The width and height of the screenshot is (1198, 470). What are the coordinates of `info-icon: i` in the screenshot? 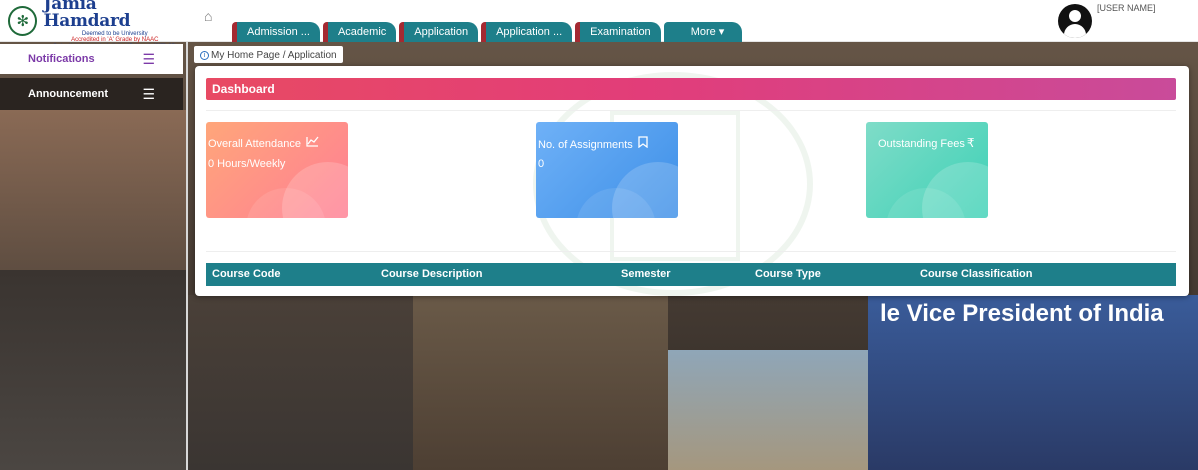 It's located at (204, 55).